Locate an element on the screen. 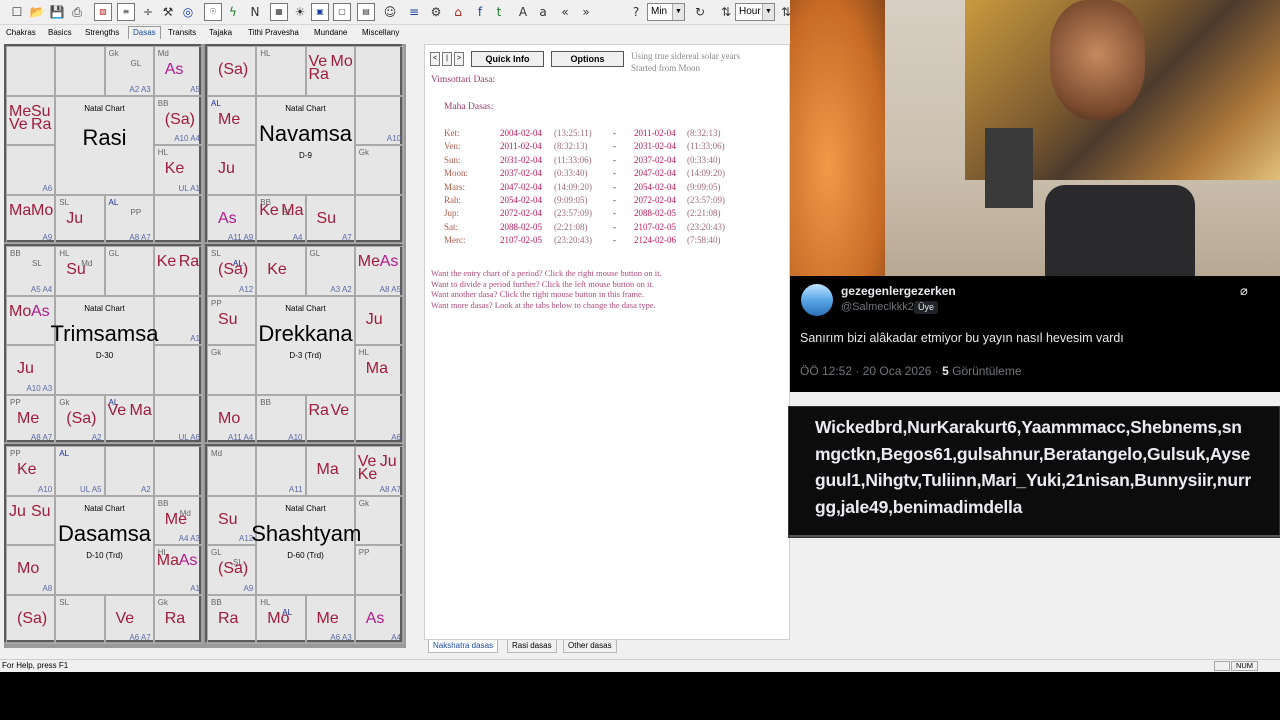  tab-tajaka: Tajaka is located at coordinates (220, 33).